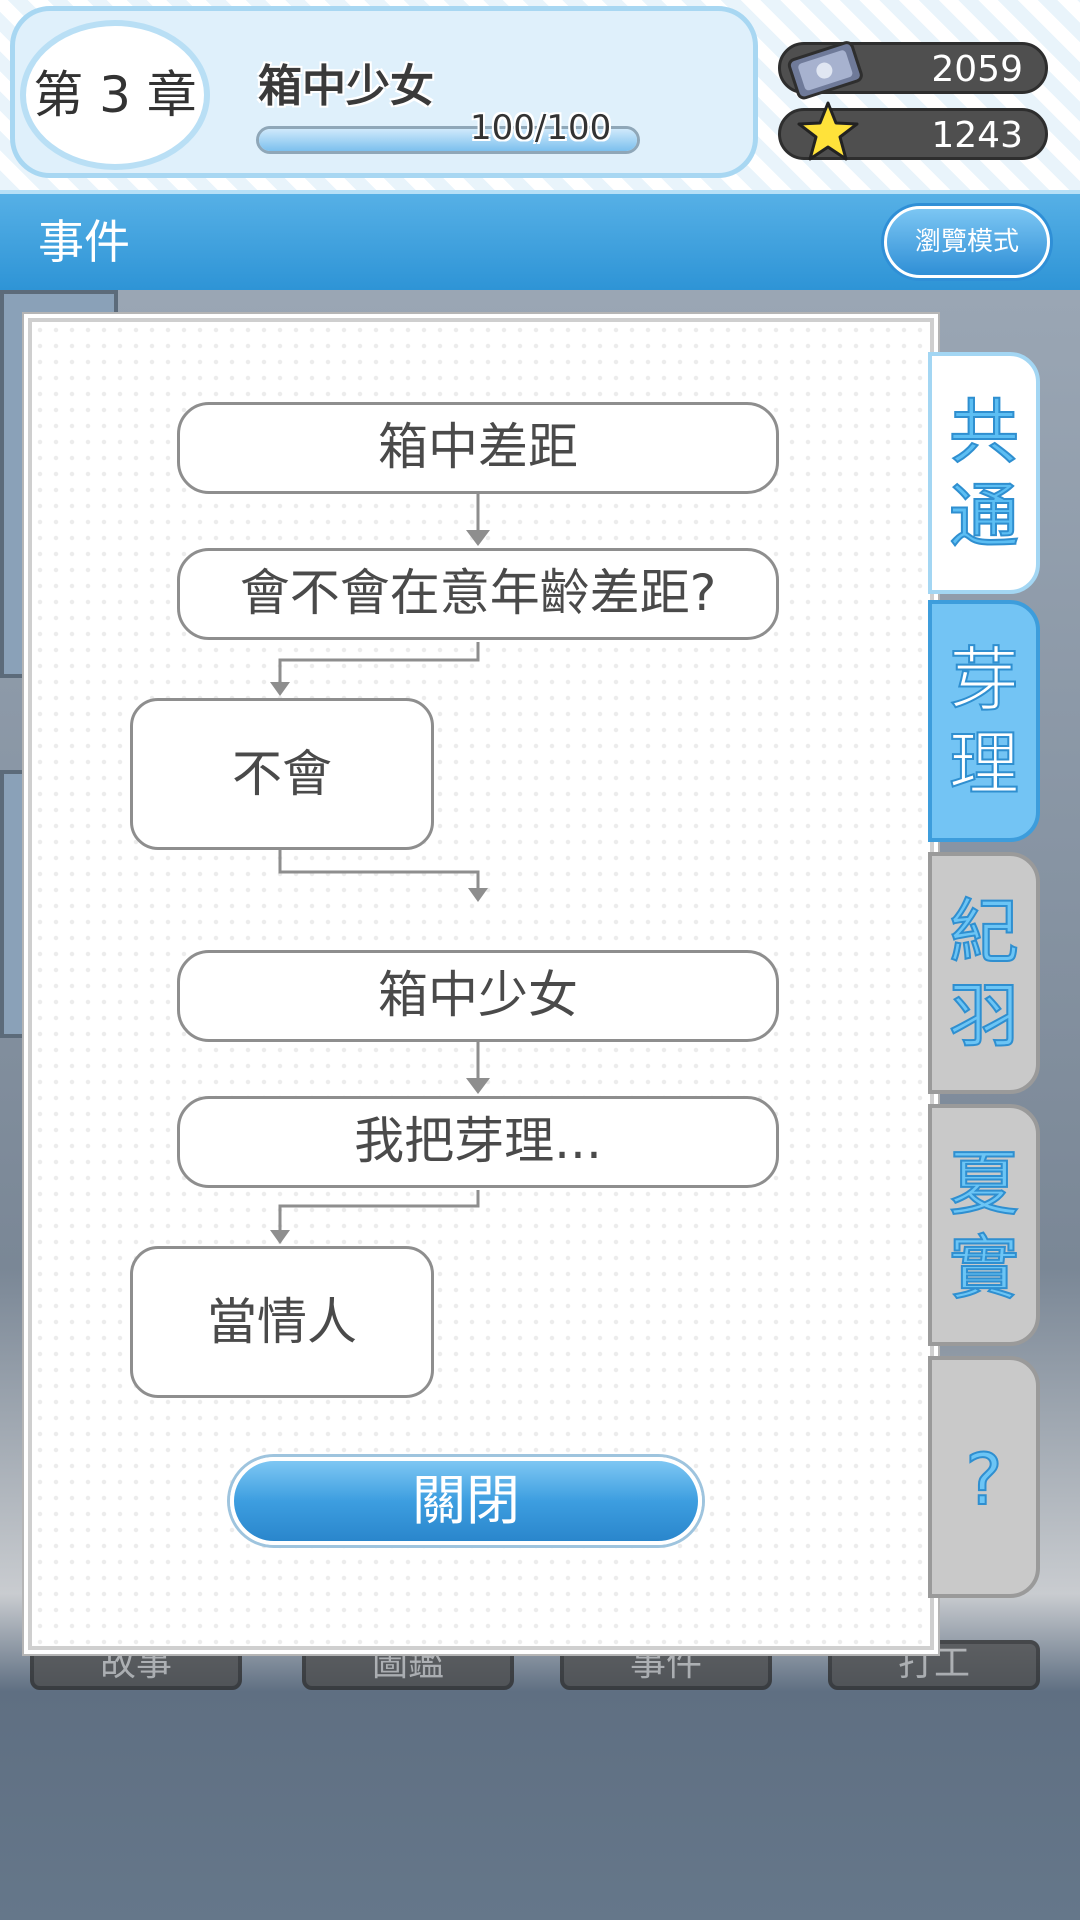 This screenshot has width=1080, height=1920. What do you see at coordinates (984, 721) in the screenshot?
I see `tab-meri: 芽理` at bounding box center [984, 721].